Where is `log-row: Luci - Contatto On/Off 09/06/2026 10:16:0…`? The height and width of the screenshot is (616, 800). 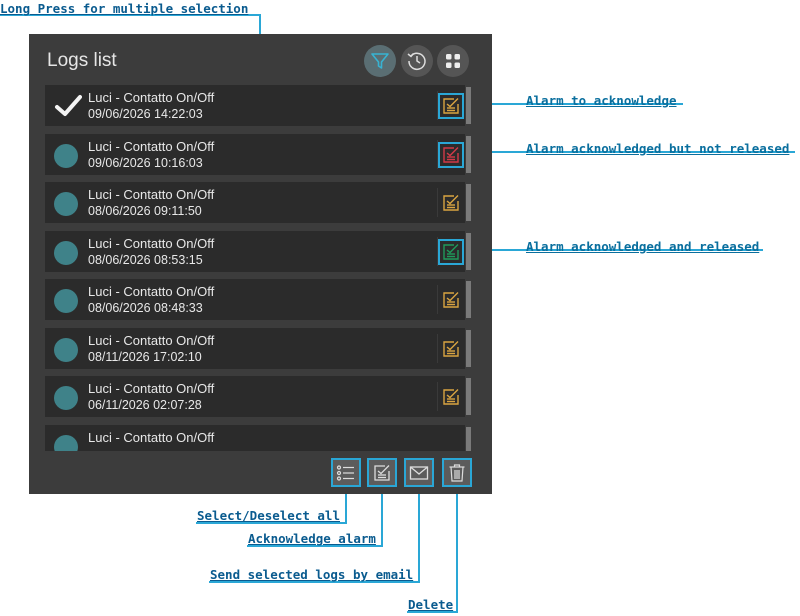 log-row: Luci - Contatto On/Off 09/06/2026 10:16:0… is located at coordinates (258, 154).